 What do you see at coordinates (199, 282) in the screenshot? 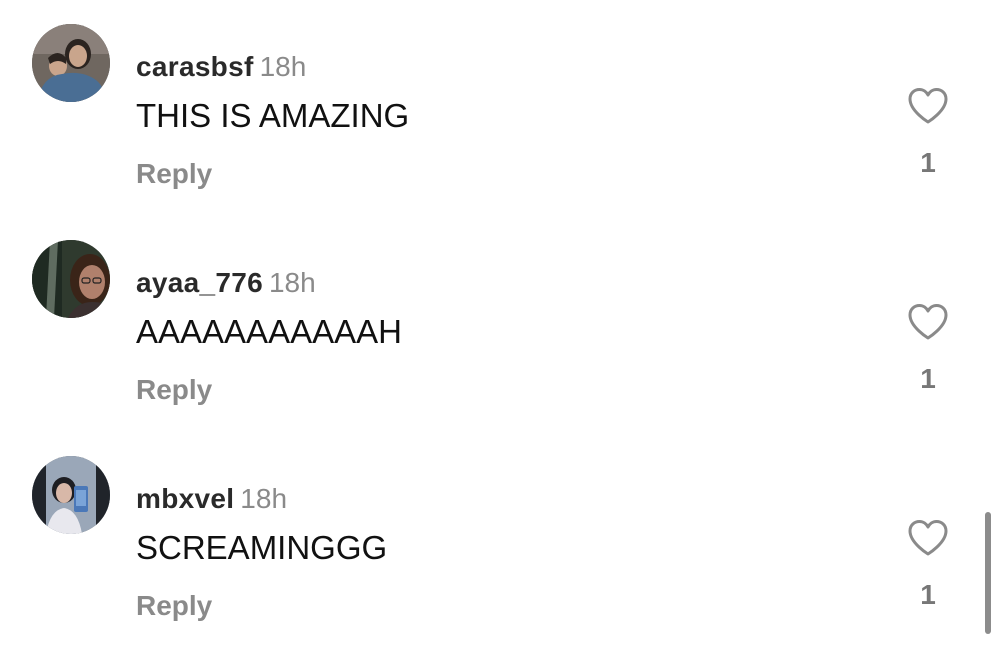
I see `username: ayaa_776` at bounding box center [199, 282].